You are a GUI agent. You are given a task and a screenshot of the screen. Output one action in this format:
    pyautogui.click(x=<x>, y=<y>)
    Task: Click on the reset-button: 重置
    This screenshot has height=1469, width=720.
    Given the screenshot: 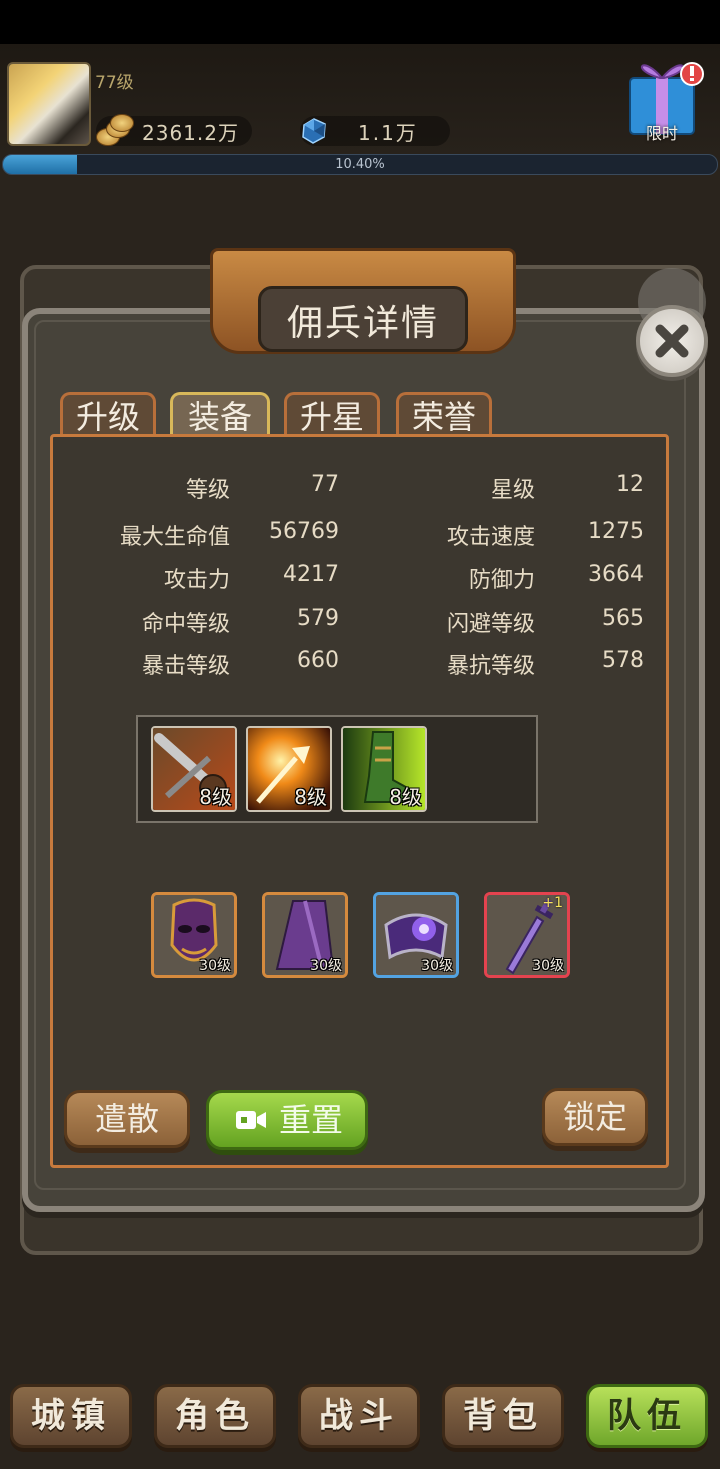 What is the action you would take?
    pyautogui.click(x=287, y=1120)
    